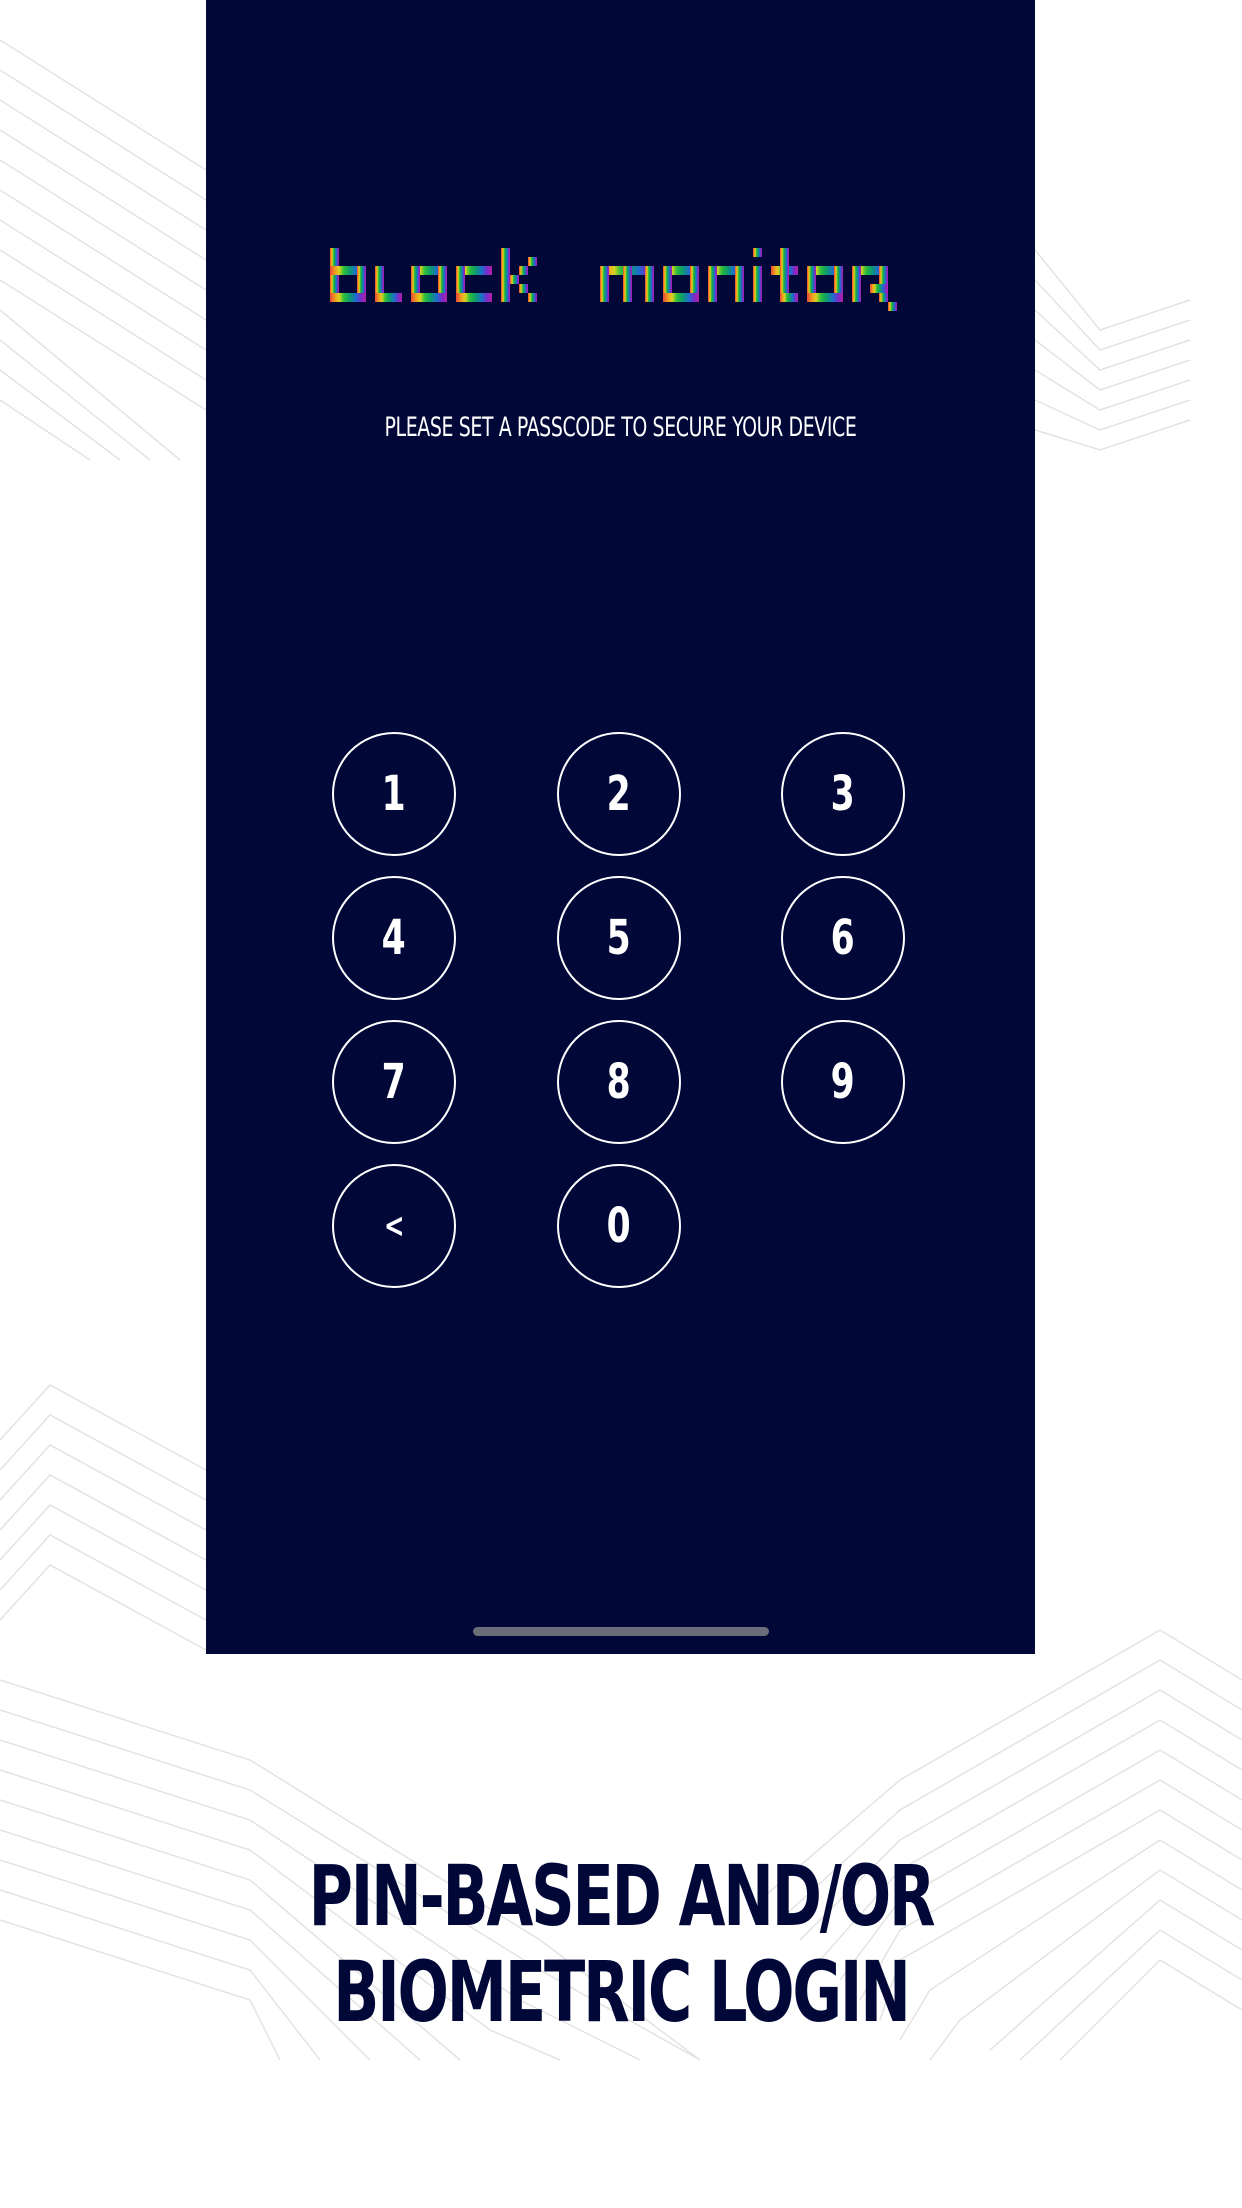 This screenshot has width=1242, height=2208. I want to click on key-0-label: 0, so click(619, 1226).